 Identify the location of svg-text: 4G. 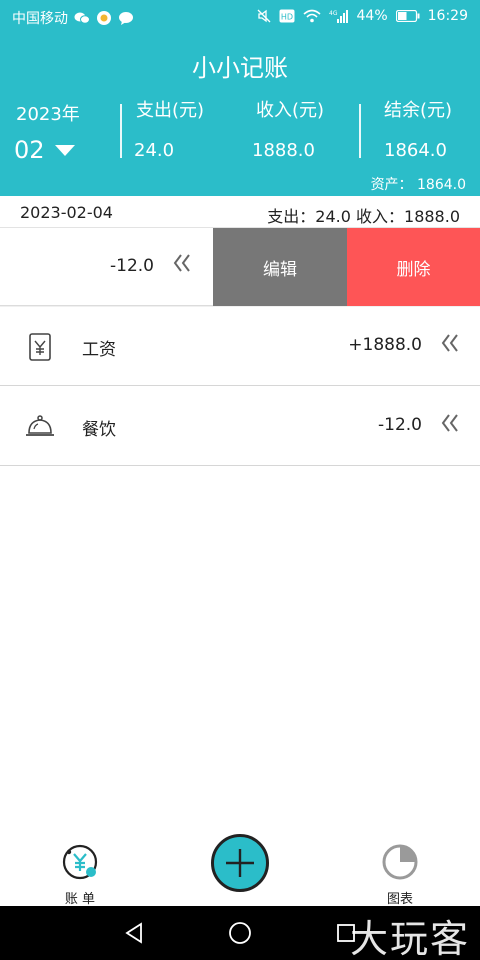
(333, 13).